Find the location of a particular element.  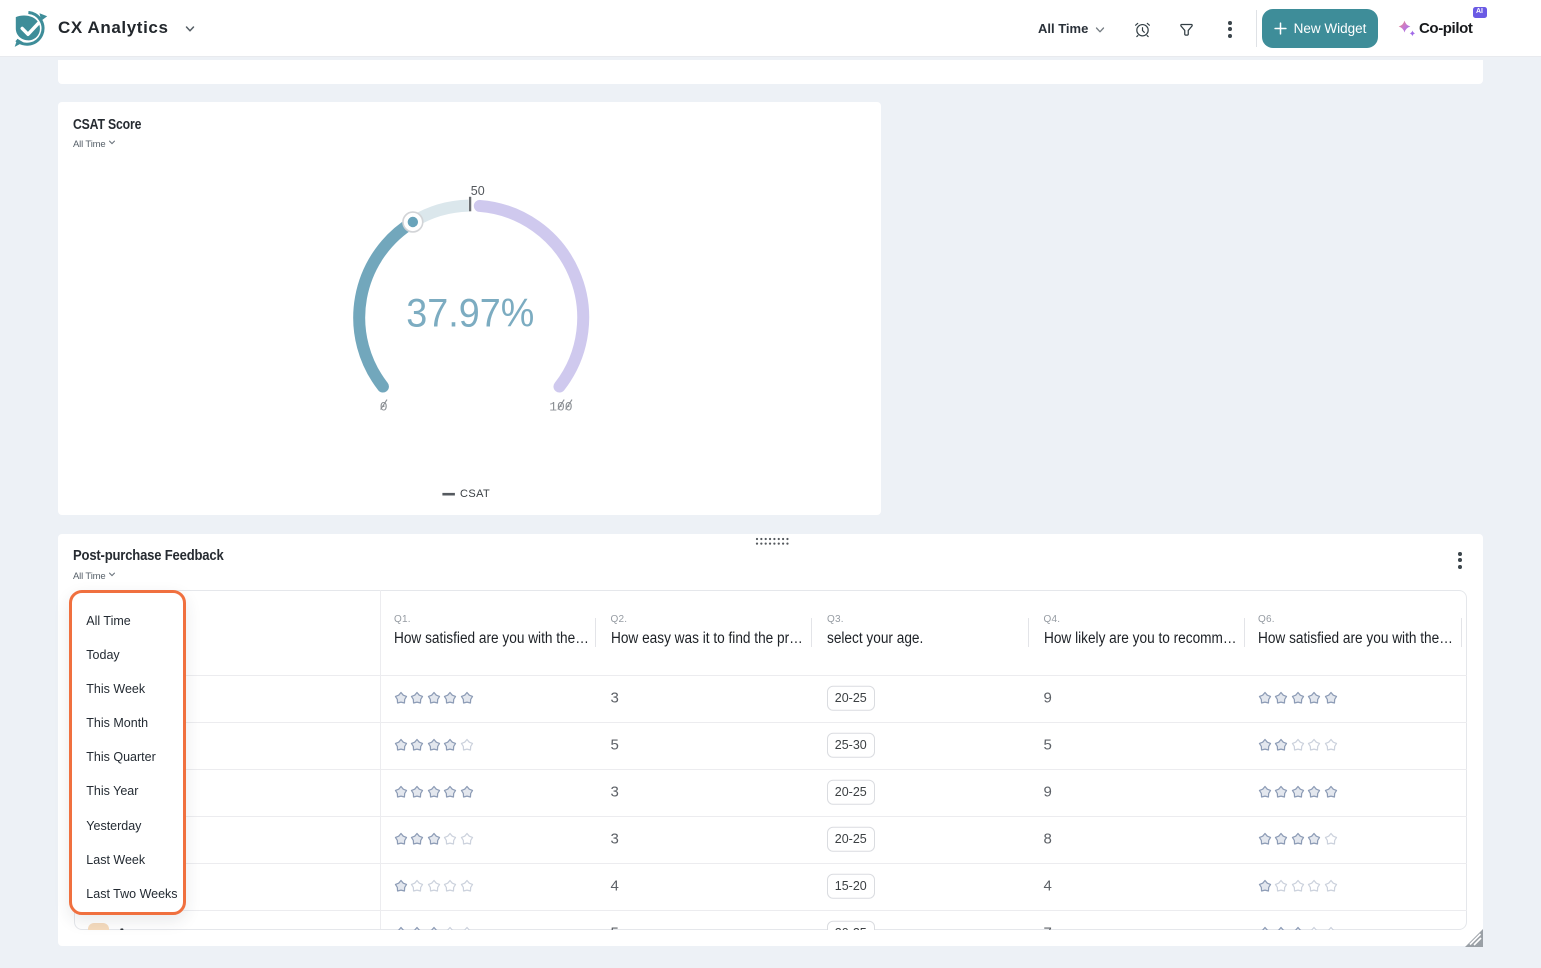

svg-text: 100 is located at coordinates (560, 406).